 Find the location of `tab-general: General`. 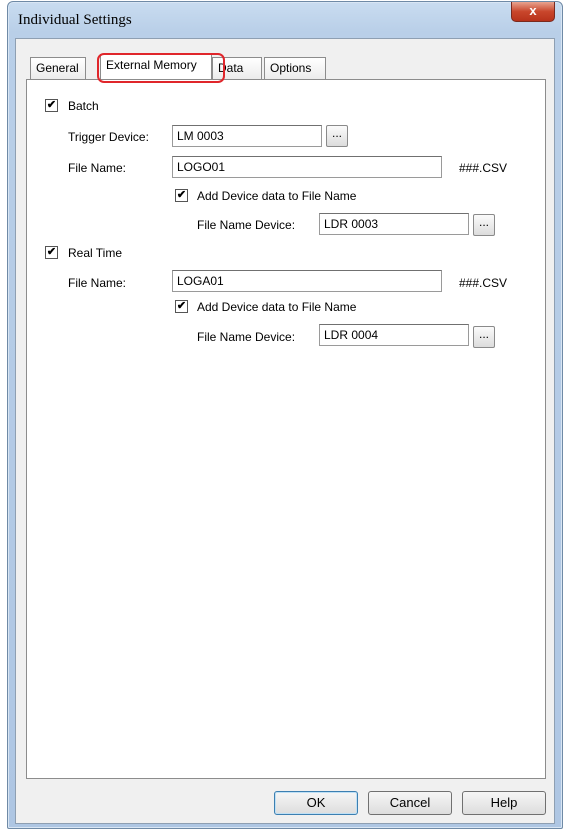

tab-general: General is located at coordinates (58, 68).